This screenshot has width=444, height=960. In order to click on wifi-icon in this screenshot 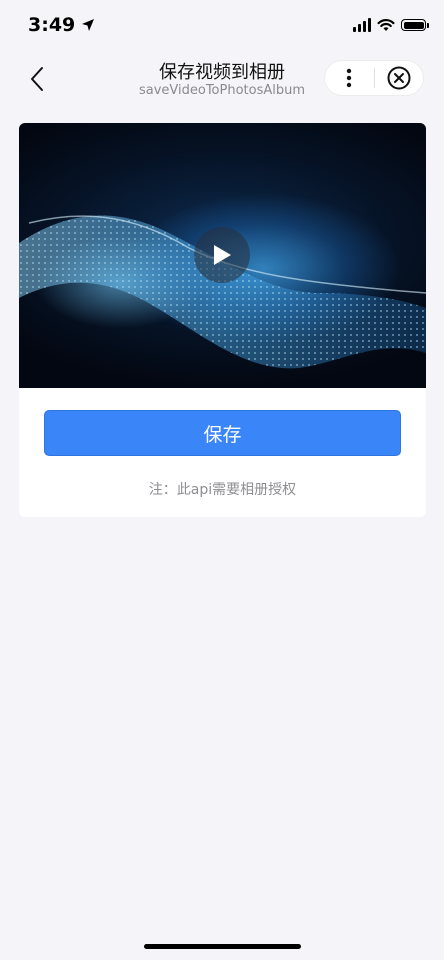, I will do `click(386, 25)`.